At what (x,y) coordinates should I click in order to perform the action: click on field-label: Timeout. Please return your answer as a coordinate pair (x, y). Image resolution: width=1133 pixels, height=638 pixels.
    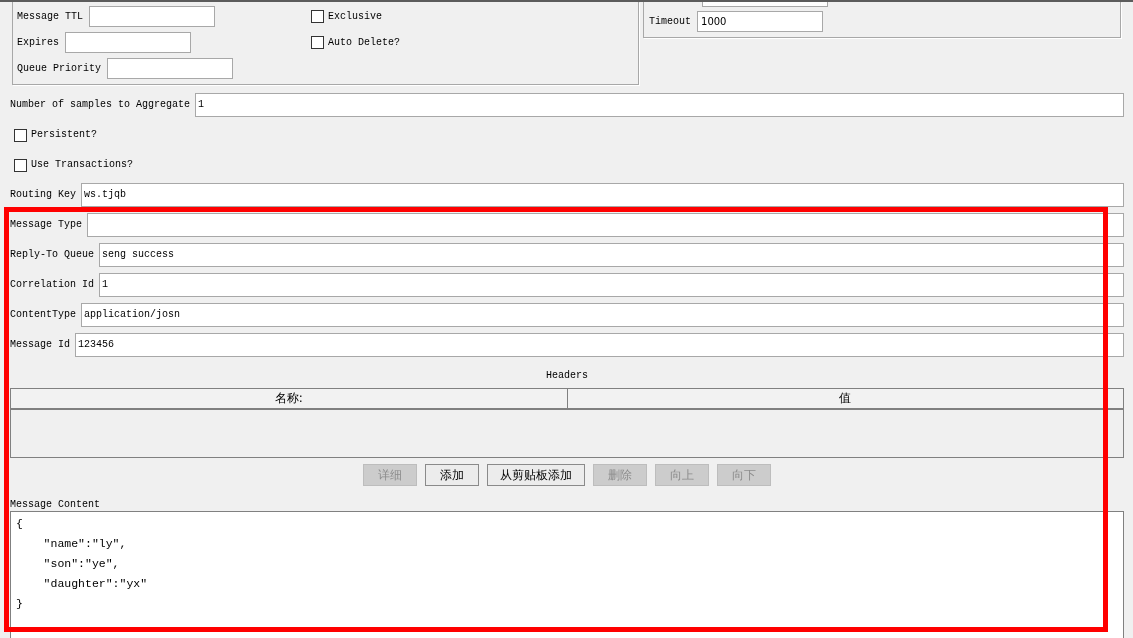
    Looking at the image, I should click on (670, 21).